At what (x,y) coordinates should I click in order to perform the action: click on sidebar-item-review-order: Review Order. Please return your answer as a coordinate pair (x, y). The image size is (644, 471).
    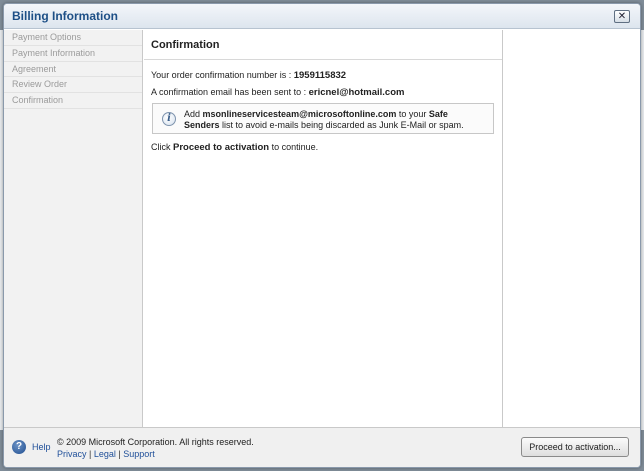
    Looking at the image, I should click on (73, 85).